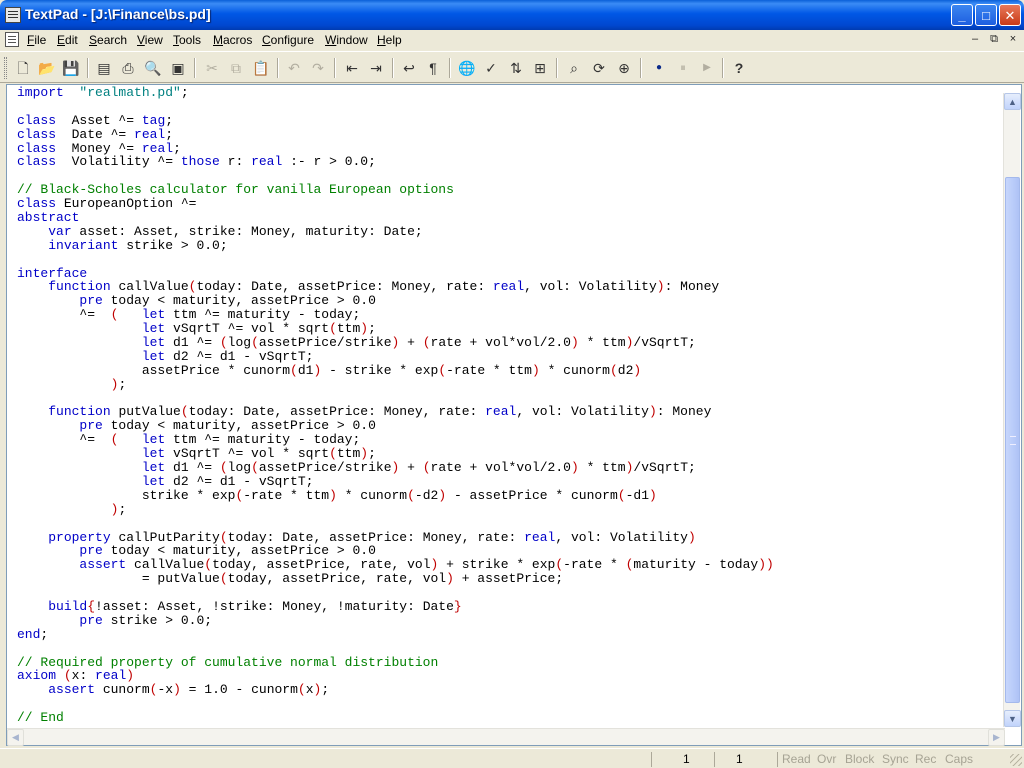 The height and width of the screenshot is (768, 1024). I want to click on code-line: class Money ^= real;, so click(395, 148).